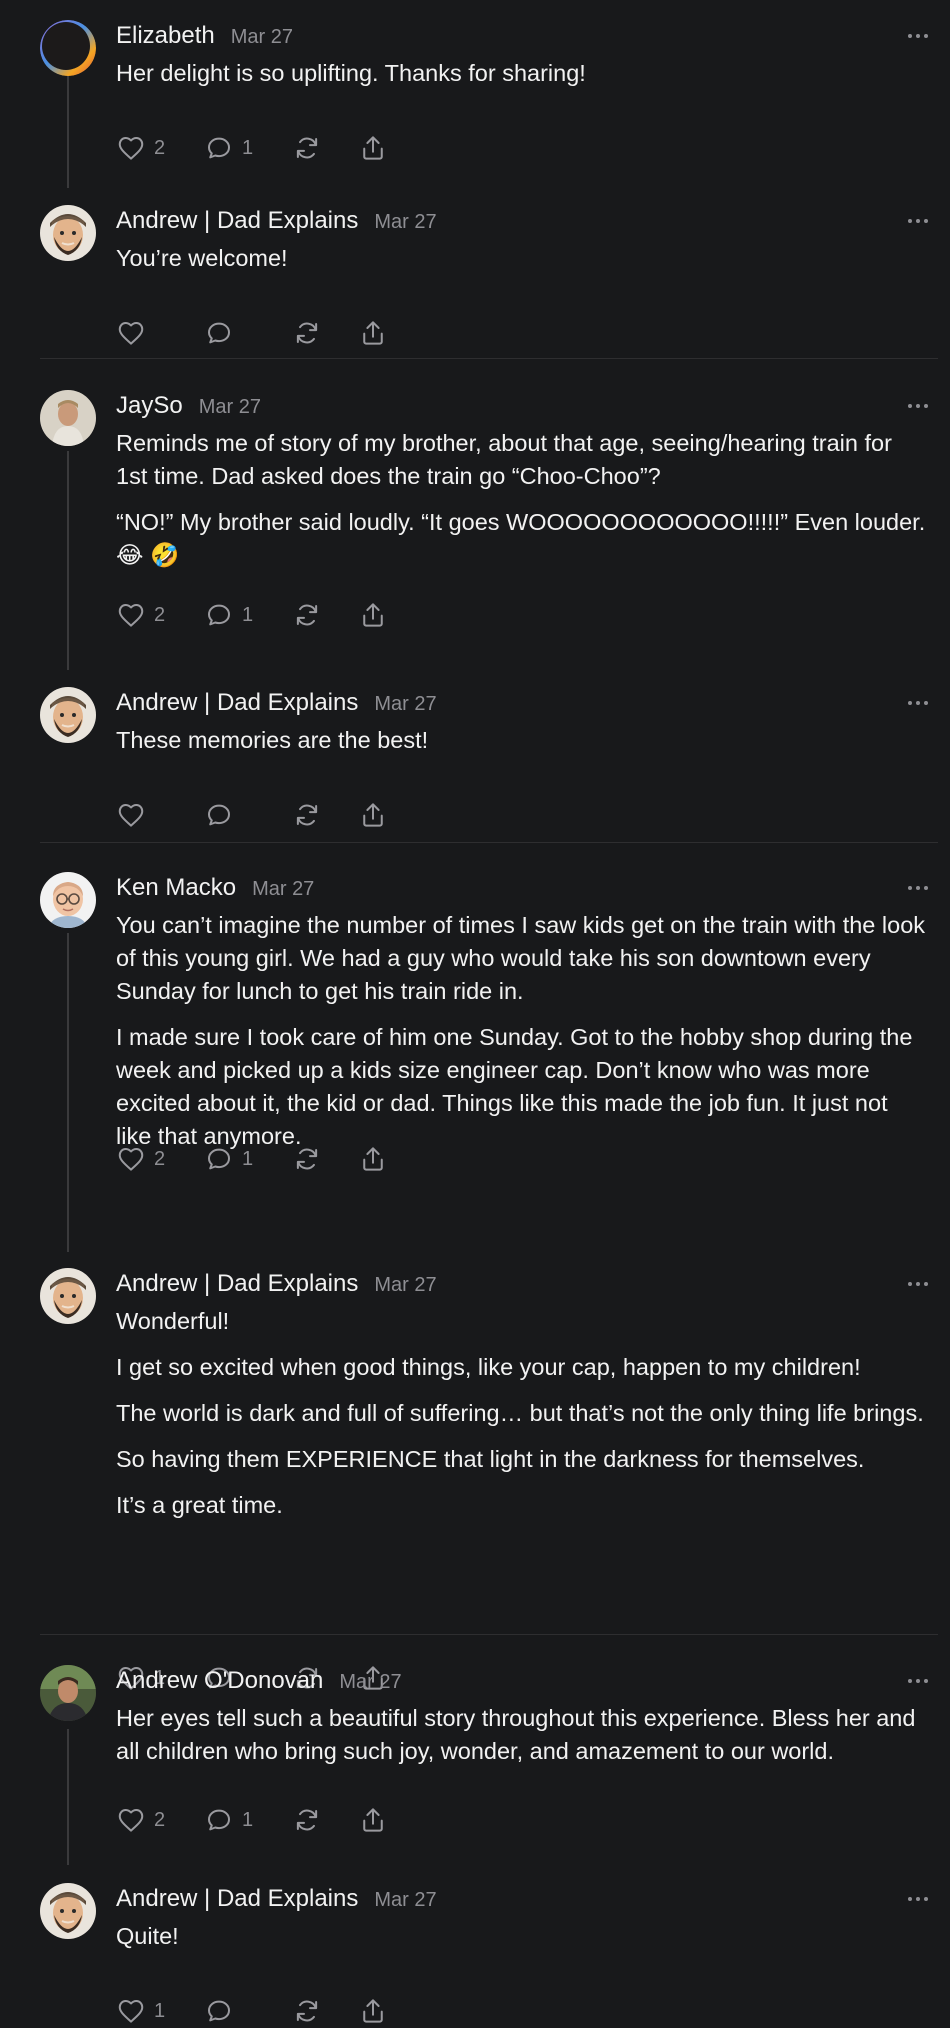  I want to click on comment-paragraph: Quite!, so click(147, 1936).